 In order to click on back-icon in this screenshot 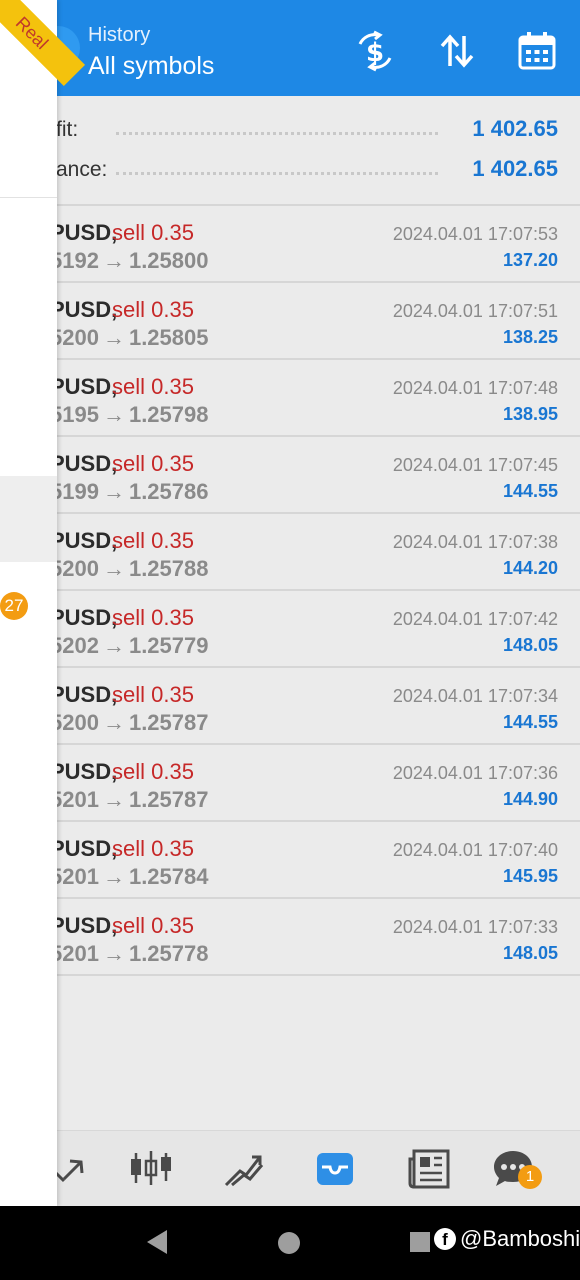, I will do `click(157, 1242)`.